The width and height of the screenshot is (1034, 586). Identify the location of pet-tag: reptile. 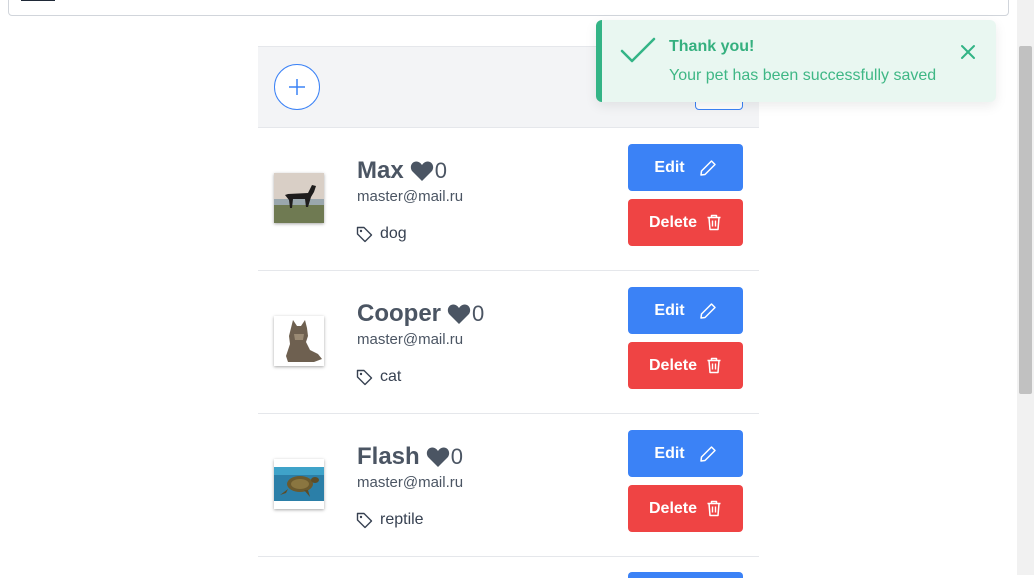
(390, 520).